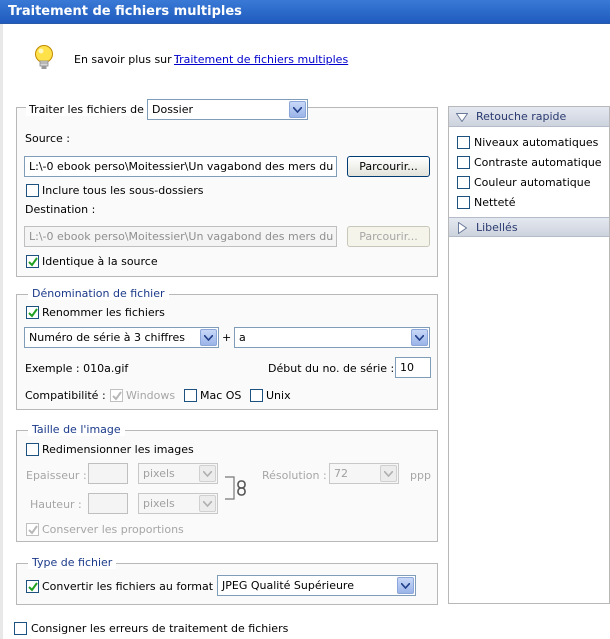 Image resolution: width=610 pixels, height=639 pixels. What do you see at coordinates (159, 473) in the screenshot?
I see `width-unit-value: pixels` at bounding box center [159, 473].